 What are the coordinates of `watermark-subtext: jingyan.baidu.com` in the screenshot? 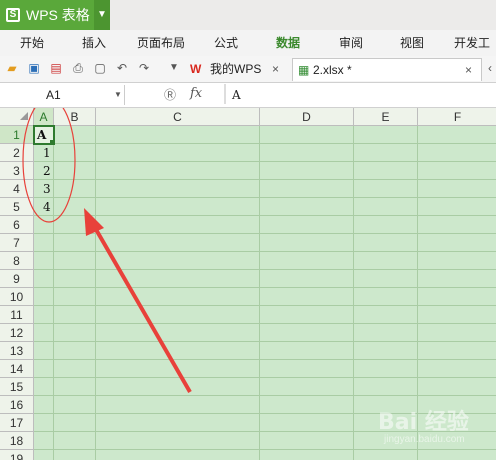 It's located at (424, 439).